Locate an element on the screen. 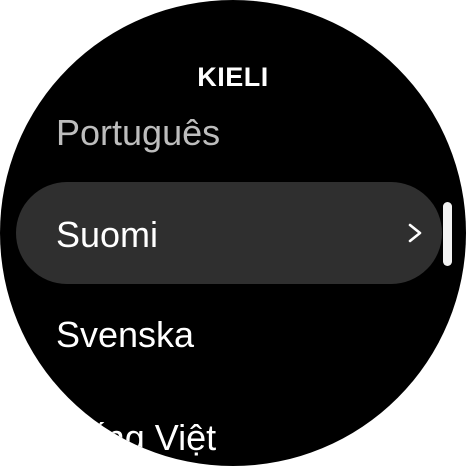 The height and width of the screenshot is (466, 466). scrollbar is located at coordinates (447, 234).